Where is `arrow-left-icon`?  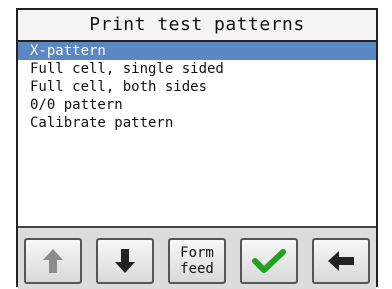
arrow-left-icon is located at coordinates (341, 261).